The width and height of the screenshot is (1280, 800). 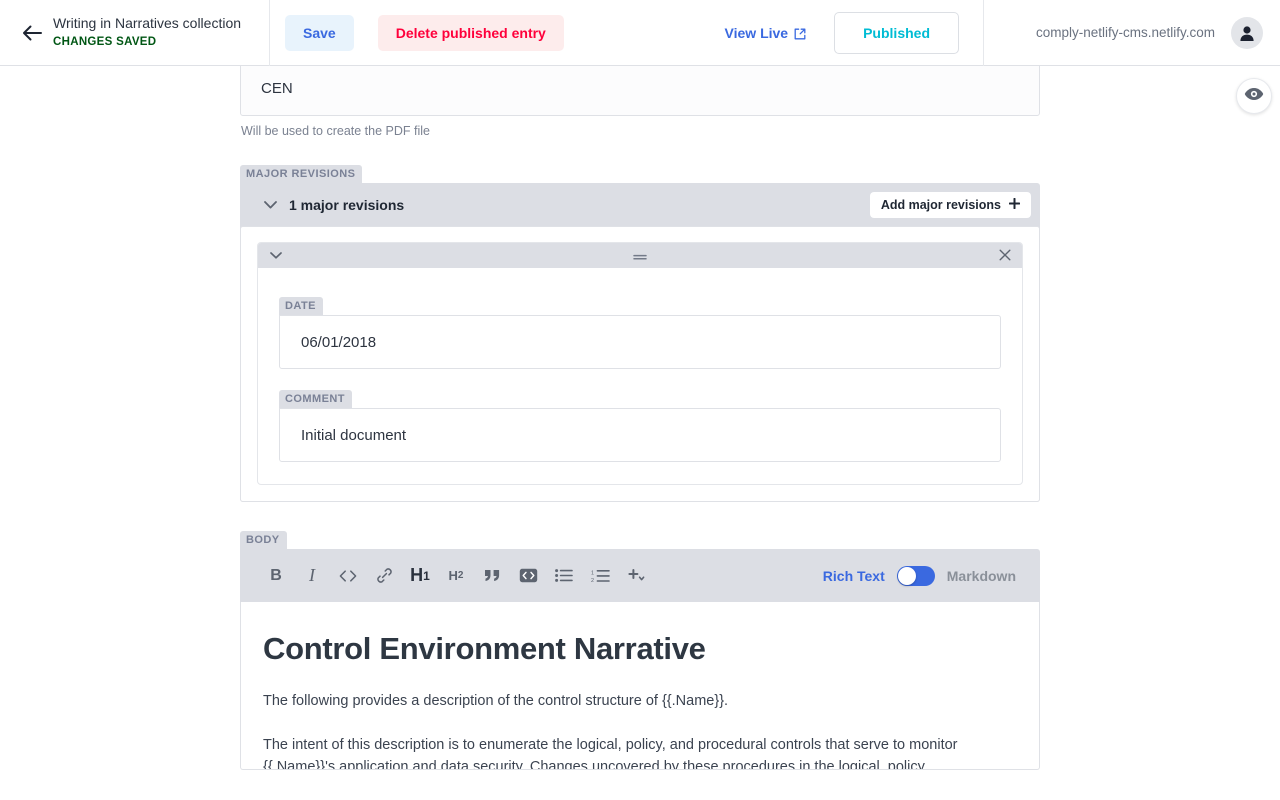 I want to click on toggle-preview-button, so click(x=1254, y=96).